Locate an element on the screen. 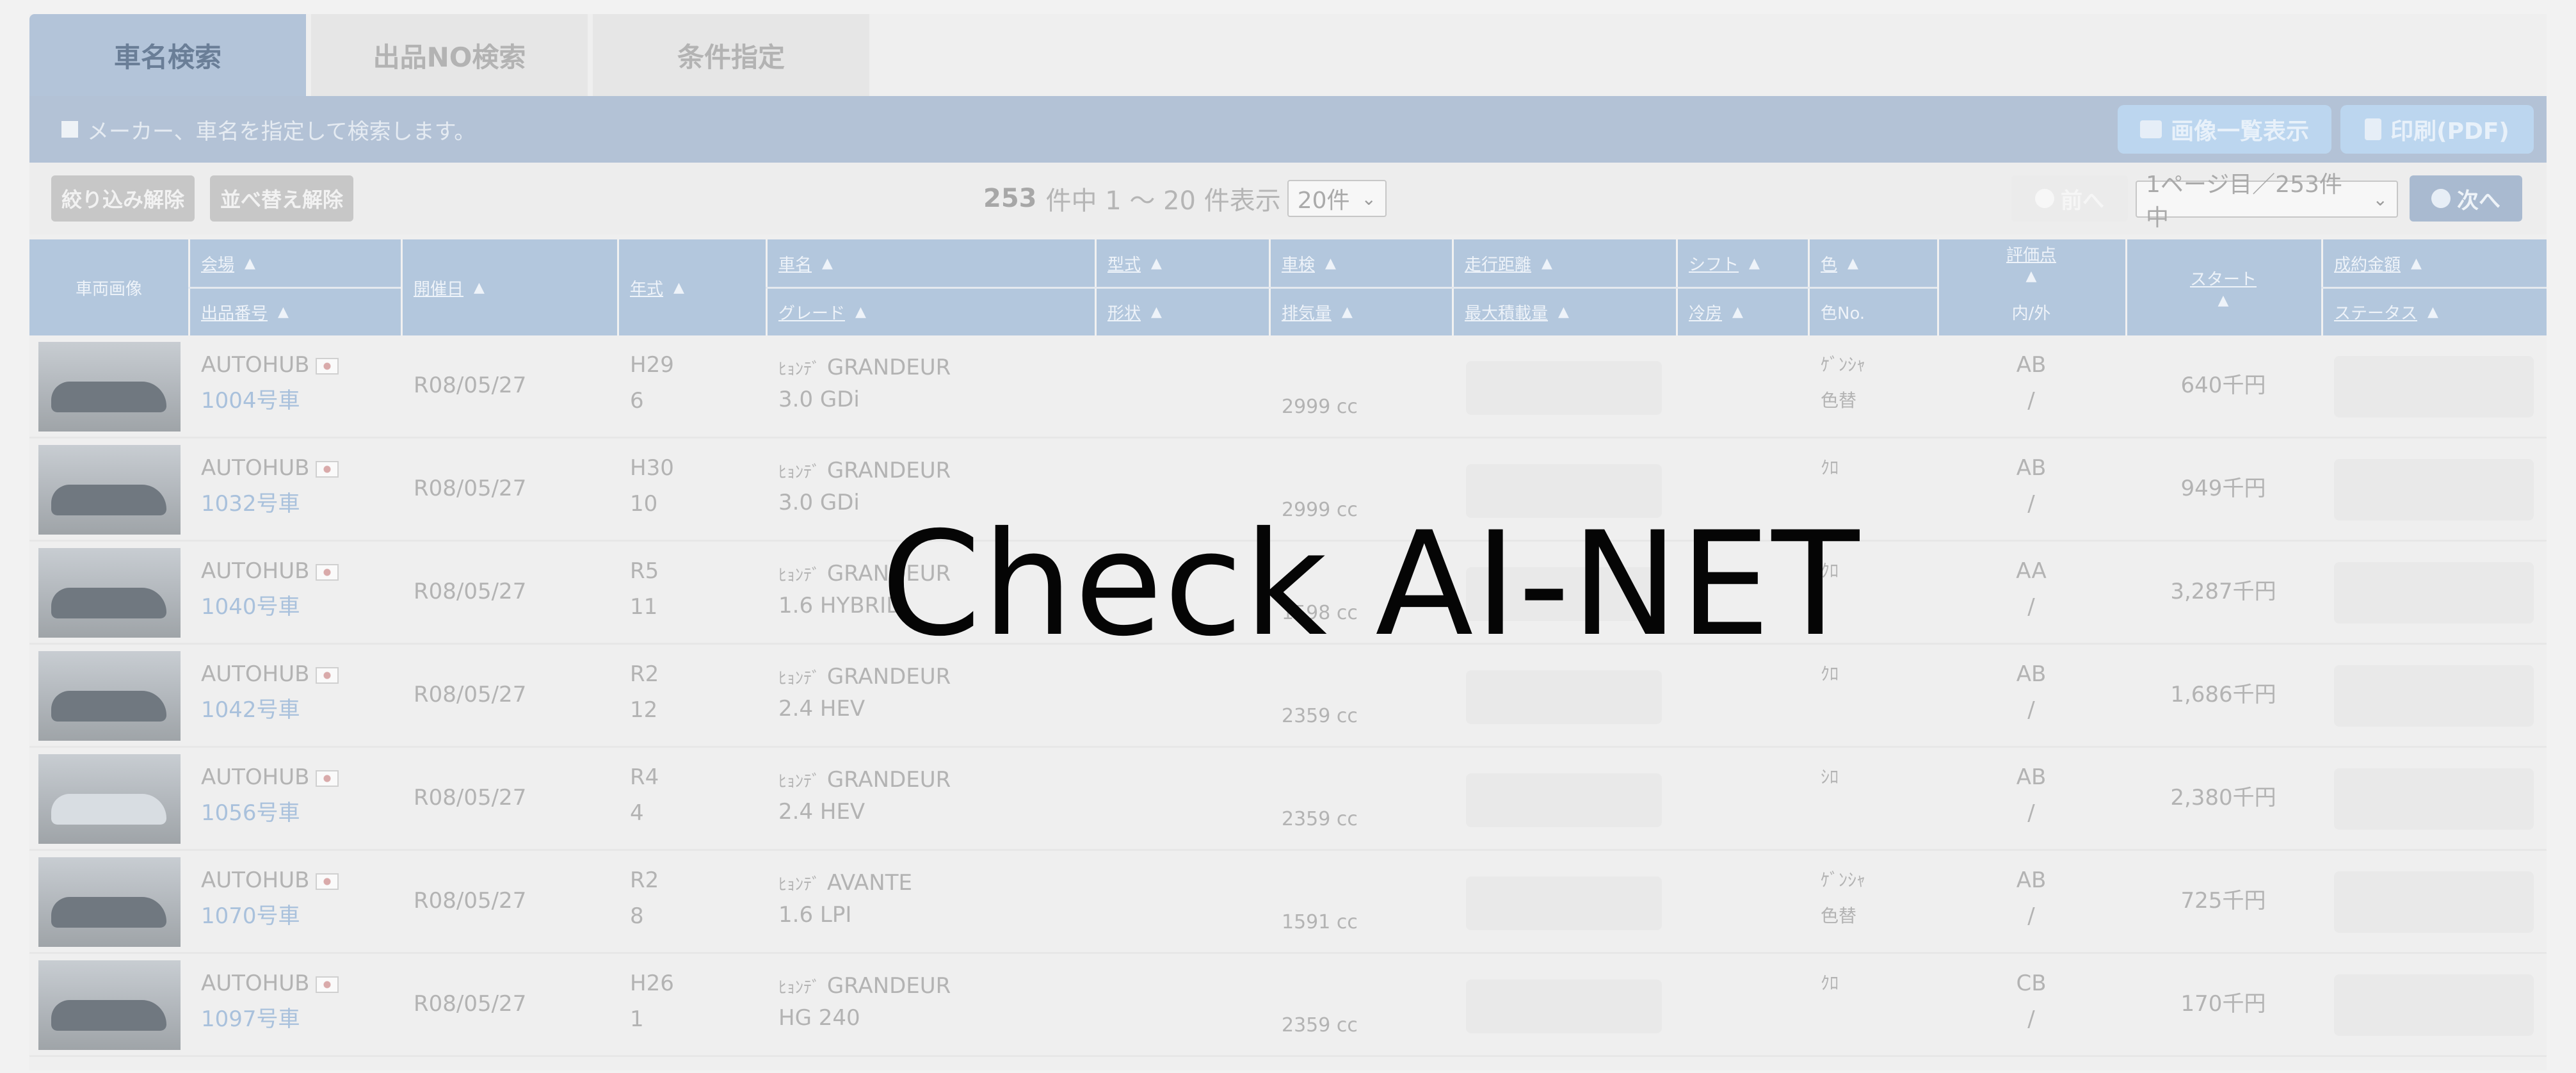 The width and height of the screenshot is (2576, 1073). lot-no-link: 1032号車 is located at coordinates (250, 504).